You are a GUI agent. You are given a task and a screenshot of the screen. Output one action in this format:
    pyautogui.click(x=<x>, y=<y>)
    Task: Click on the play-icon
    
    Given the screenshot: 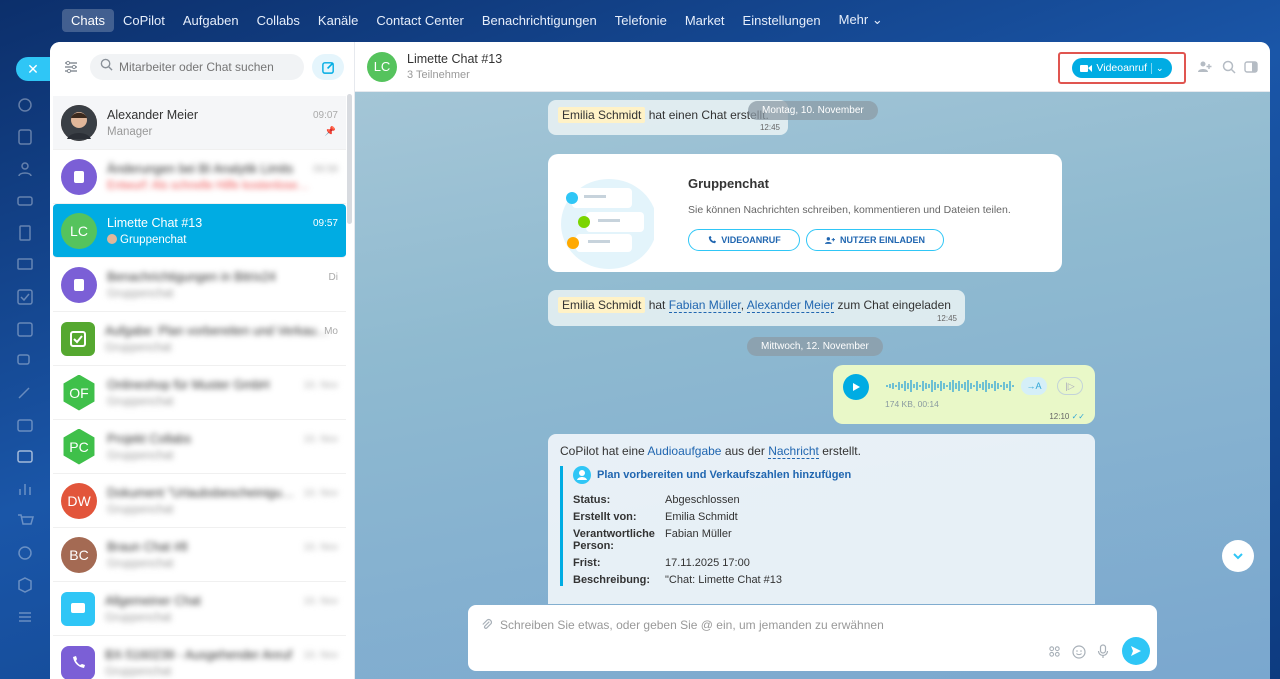 What is the action you would take?
    pyautogui.click(x=856, y=387)
    